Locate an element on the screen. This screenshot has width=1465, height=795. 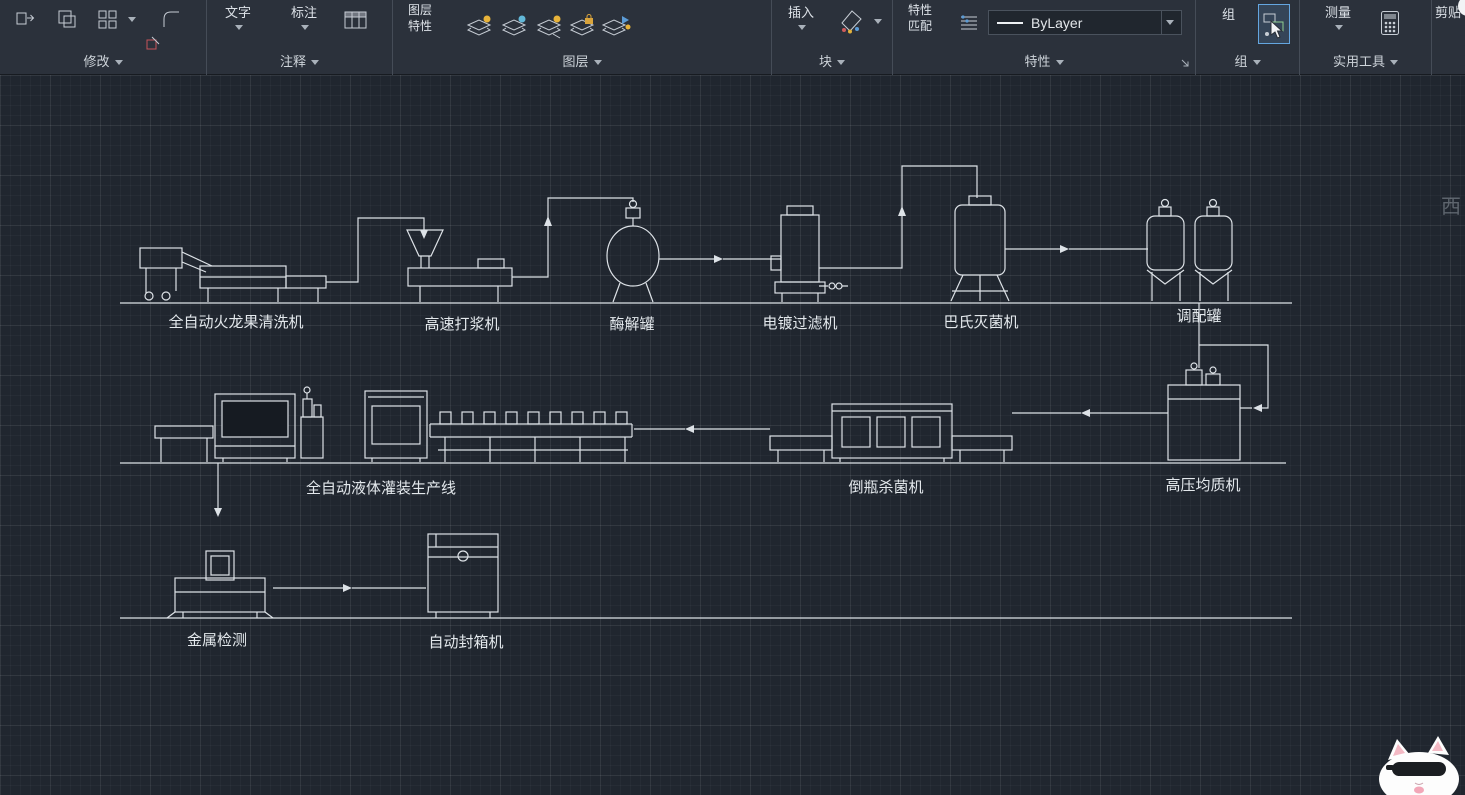
panel-label-layers: 图层 is located at coordinates (582, 60).